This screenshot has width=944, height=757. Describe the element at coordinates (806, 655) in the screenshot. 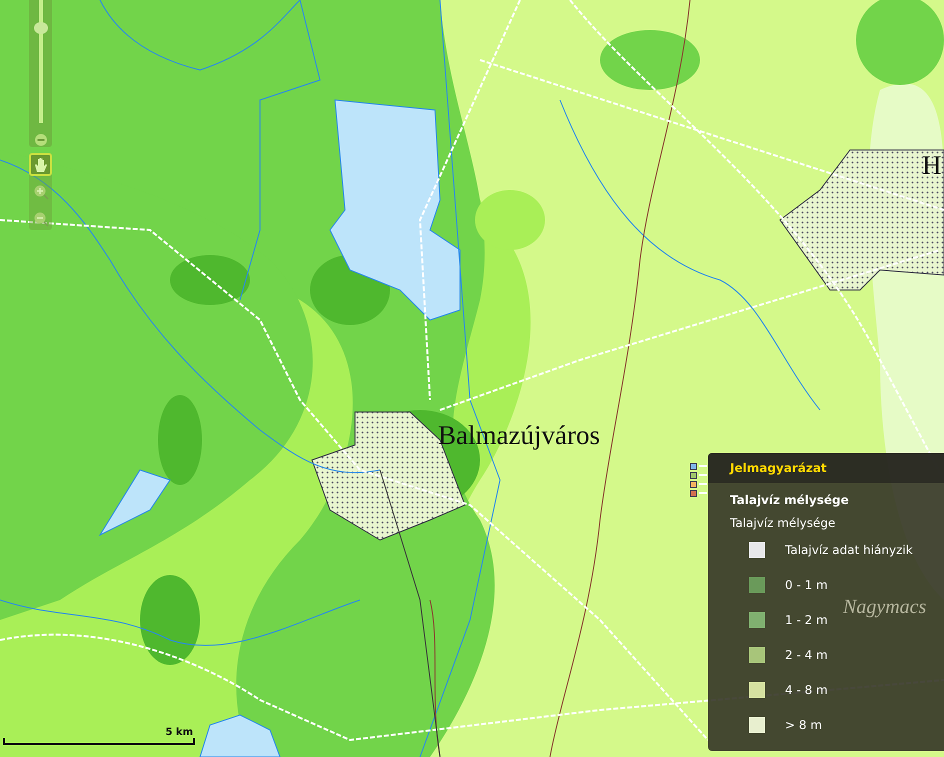

I see `legend-label: 2 - 4 m` at that location.